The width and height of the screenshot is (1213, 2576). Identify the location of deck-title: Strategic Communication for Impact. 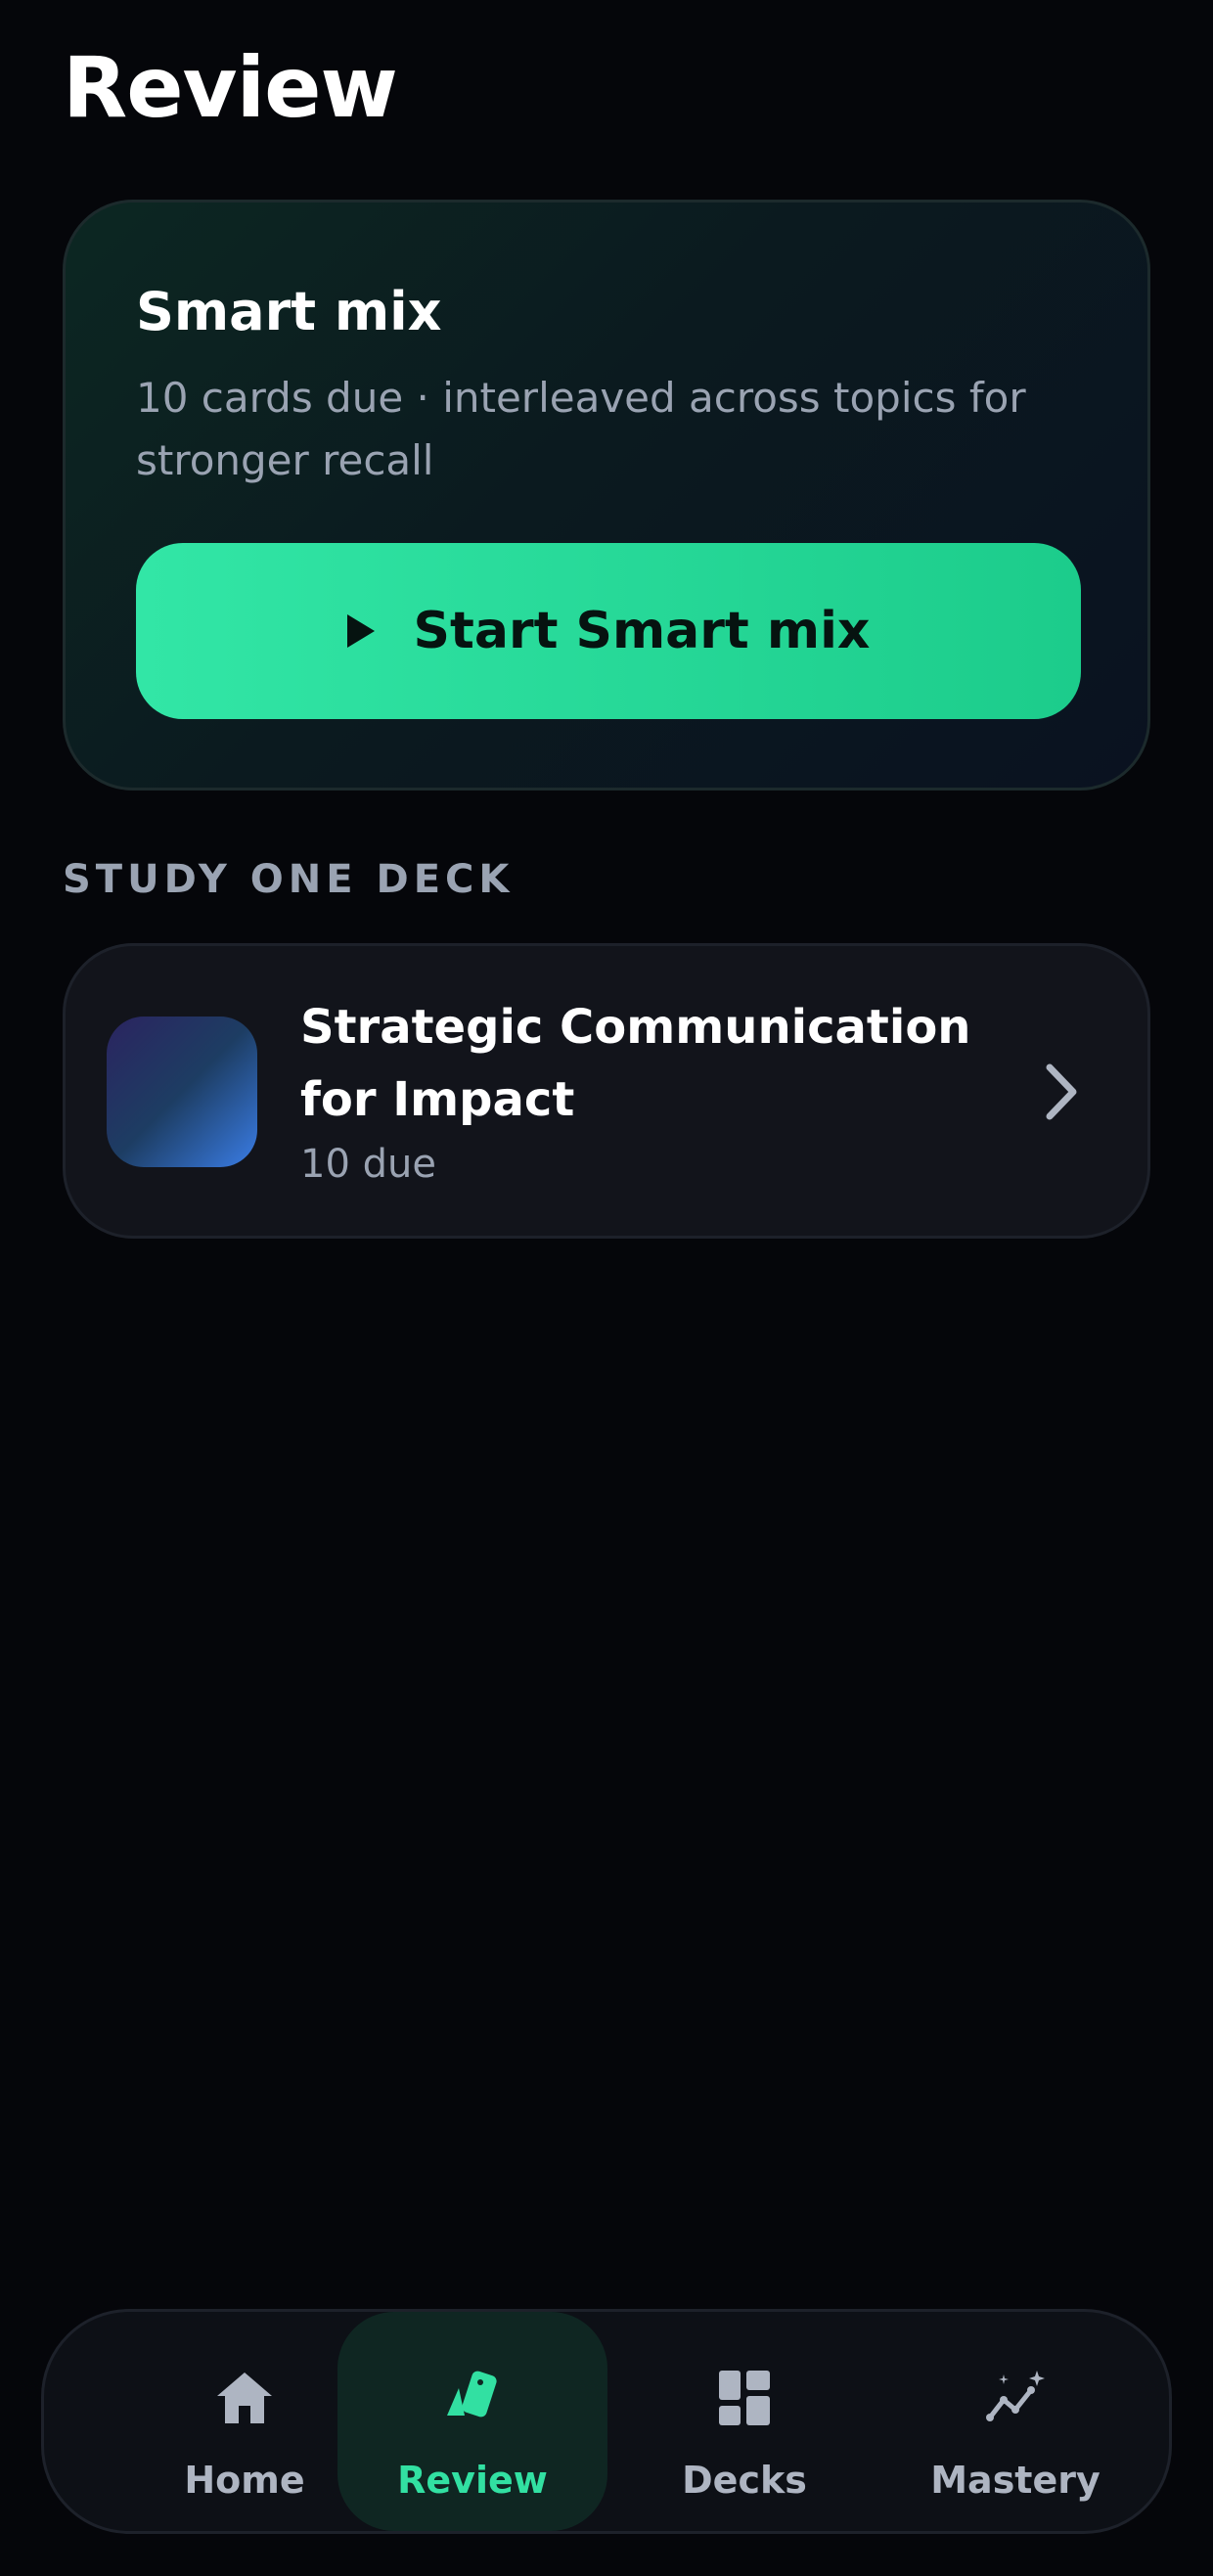
(635, 1063).